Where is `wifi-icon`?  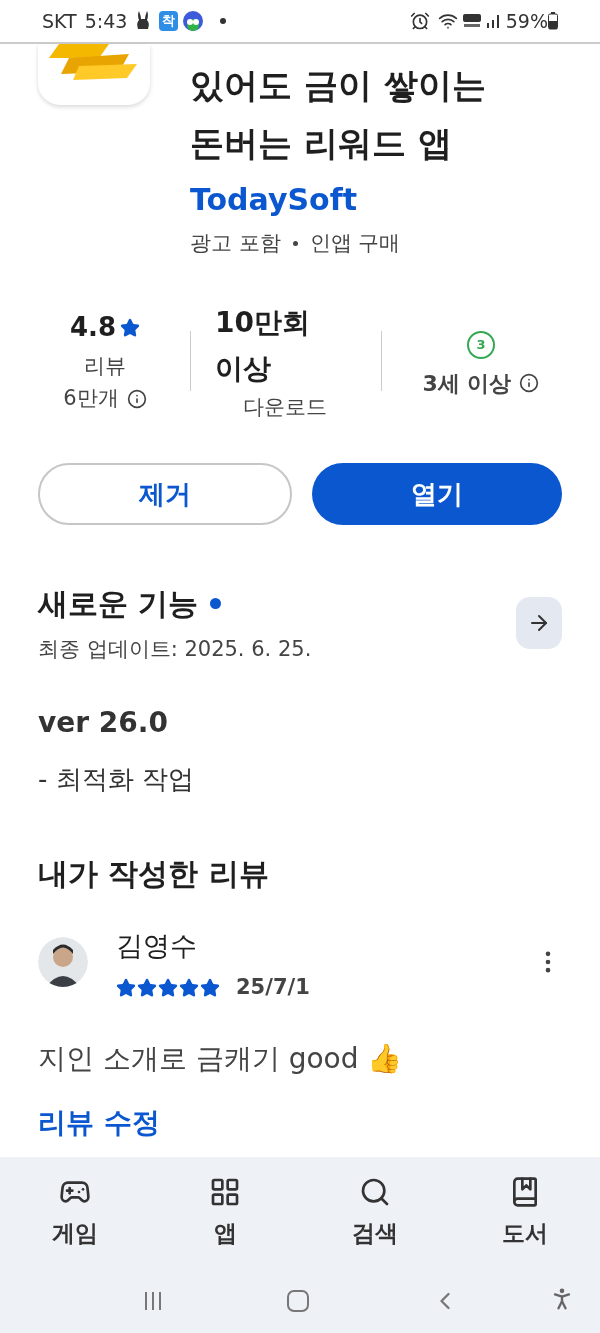 wifi-icon is located at coordinates (447, 21).